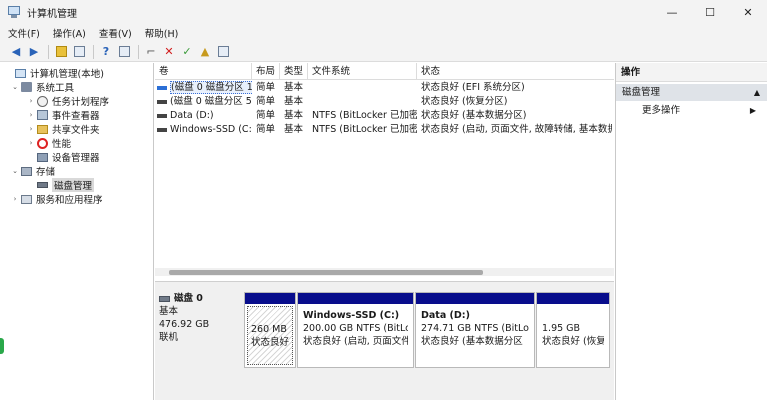 The image size is (767, 400). What do you see at coordinates (270, 330) in the screenshot?
I see `partition-efi: 260 MB 状态良好 (` at bounding box center [270, 330].